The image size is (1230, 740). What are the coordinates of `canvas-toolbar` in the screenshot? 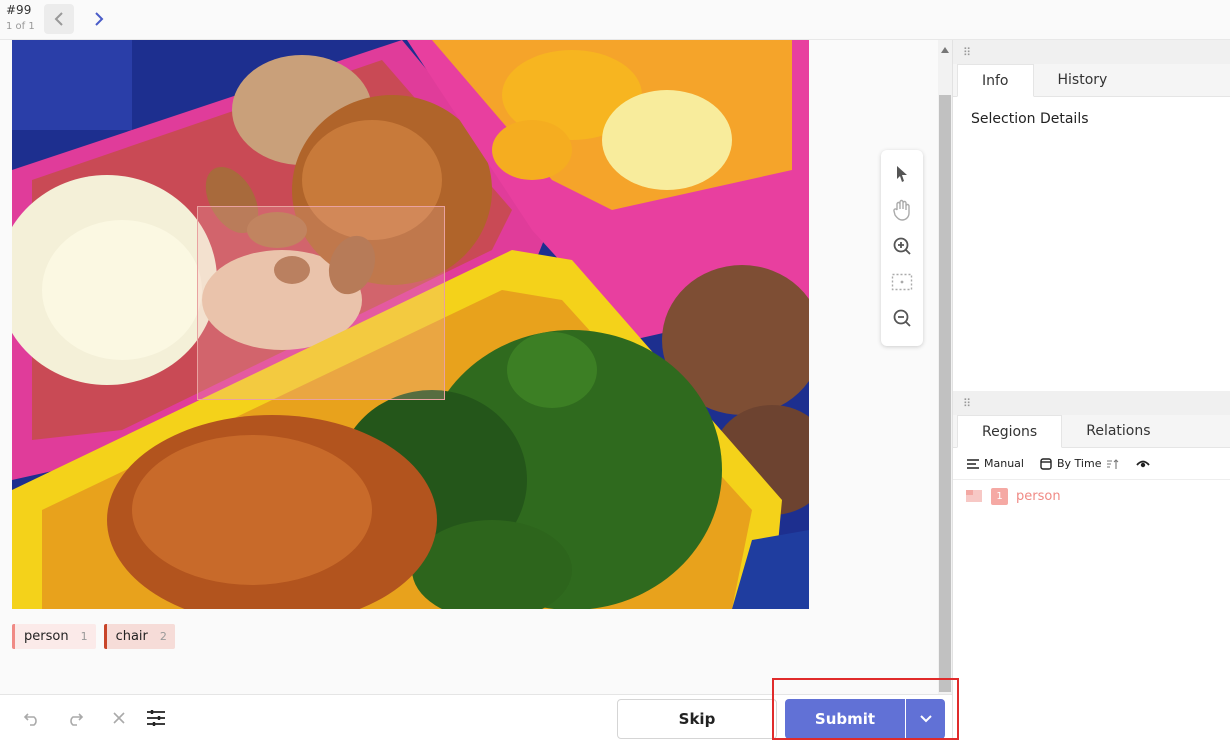 It's located at (902, 248).